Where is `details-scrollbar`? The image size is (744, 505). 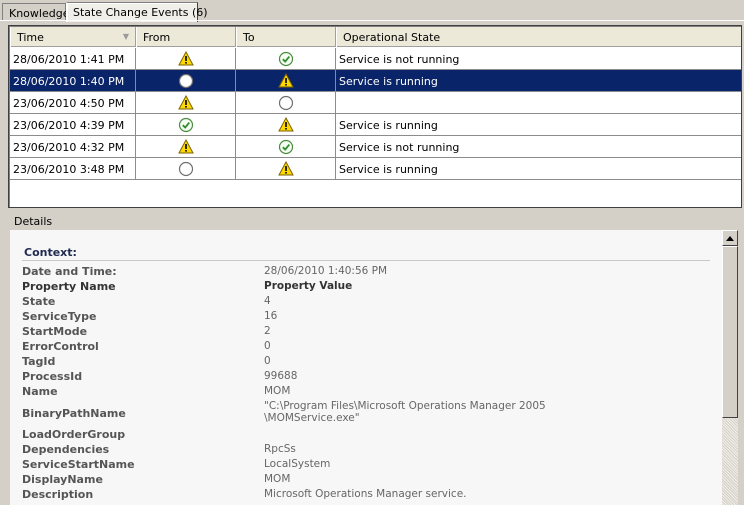
details-scrollbar is located at coordinates (730, 367).